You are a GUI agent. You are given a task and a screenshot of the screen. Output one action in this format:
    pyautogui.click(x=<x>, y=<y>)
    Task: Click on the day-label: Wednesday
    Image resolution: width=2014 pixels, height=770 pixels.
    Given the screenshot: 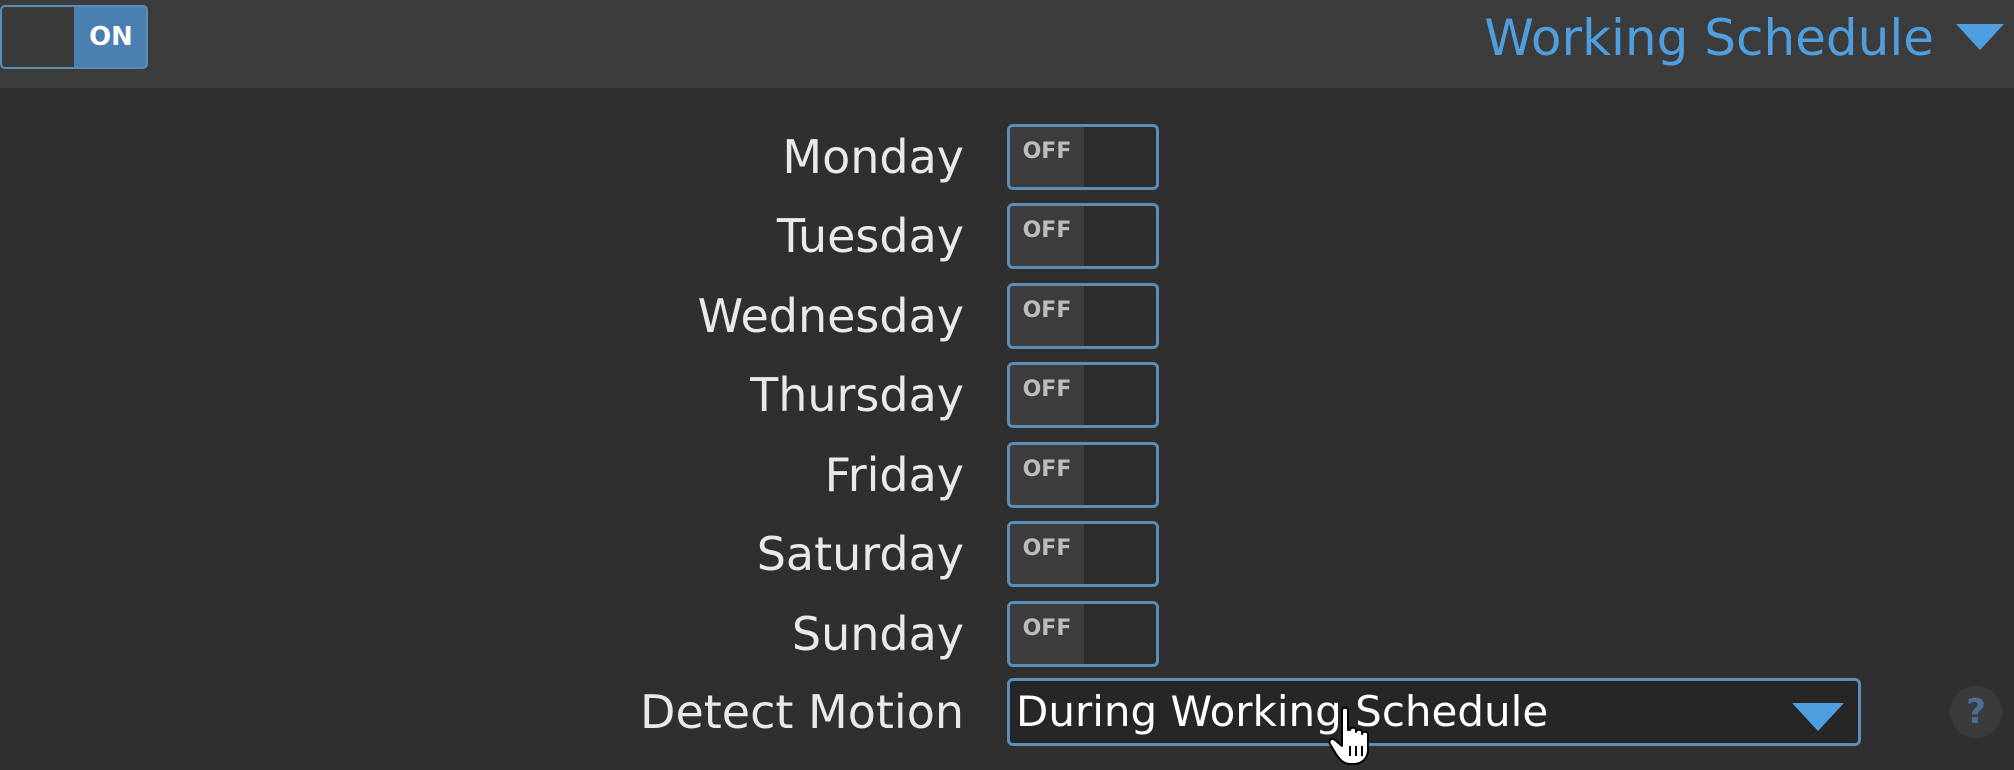 What is the action you would take?
    pyautogui.click(x=830, y=316)
    